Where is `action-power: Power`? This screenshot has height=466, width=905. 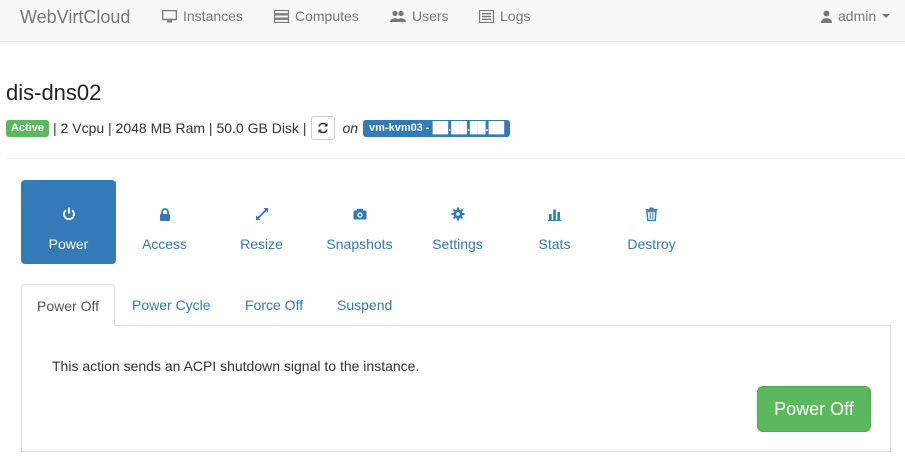 action-power: Power is located at coordinates (68, 222).